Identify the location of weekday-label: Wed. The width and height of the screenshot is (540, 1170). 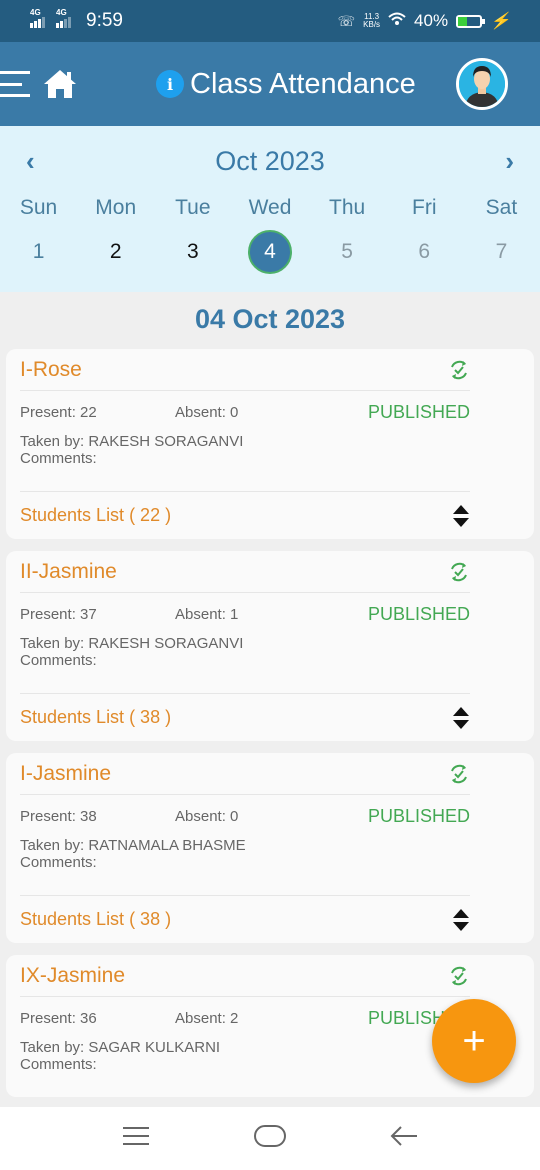
(270, 207).